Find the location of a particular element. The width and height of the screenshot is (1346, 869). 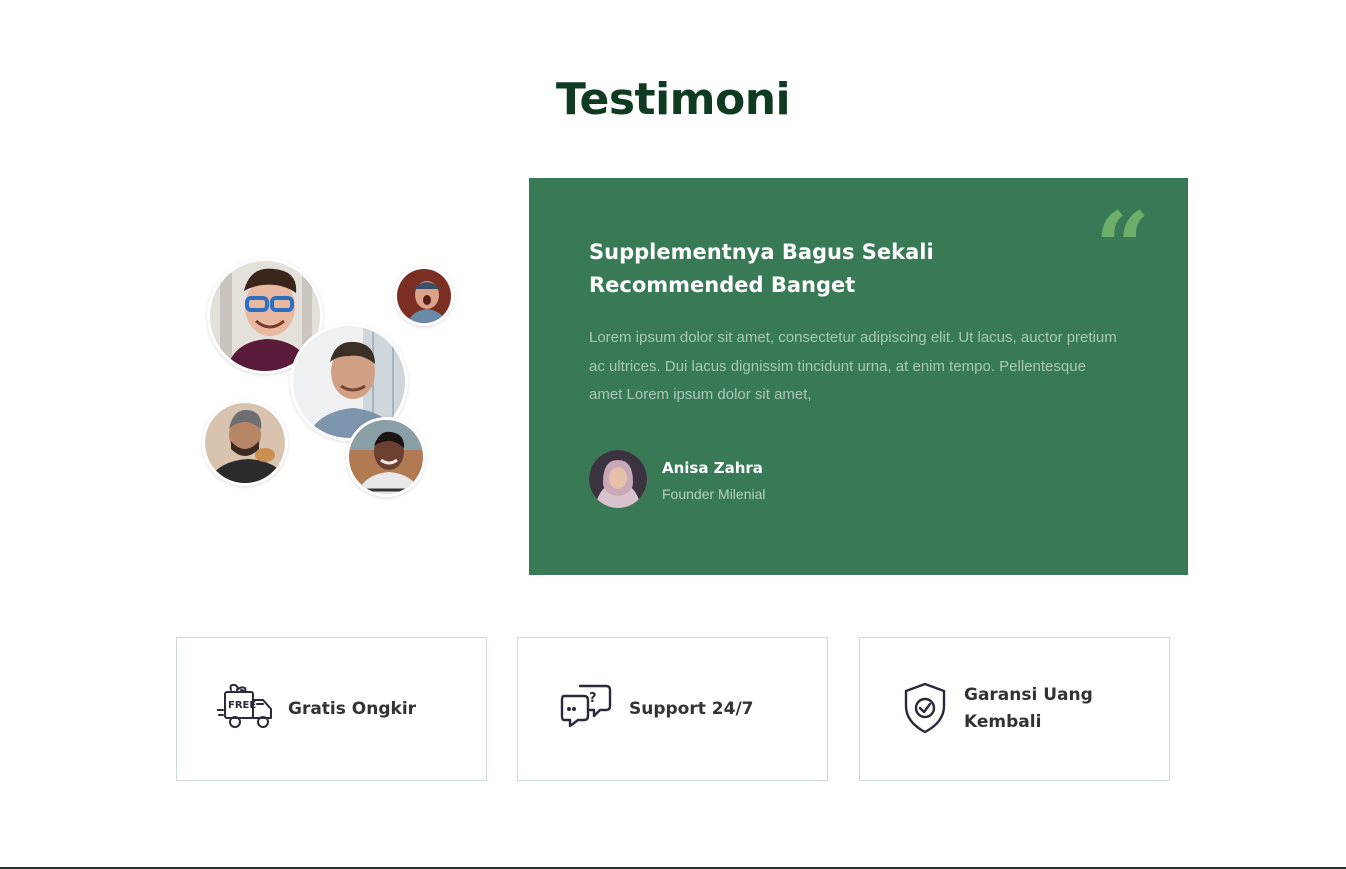

support-chat-icon: ? is located at coordinates (589, 708).